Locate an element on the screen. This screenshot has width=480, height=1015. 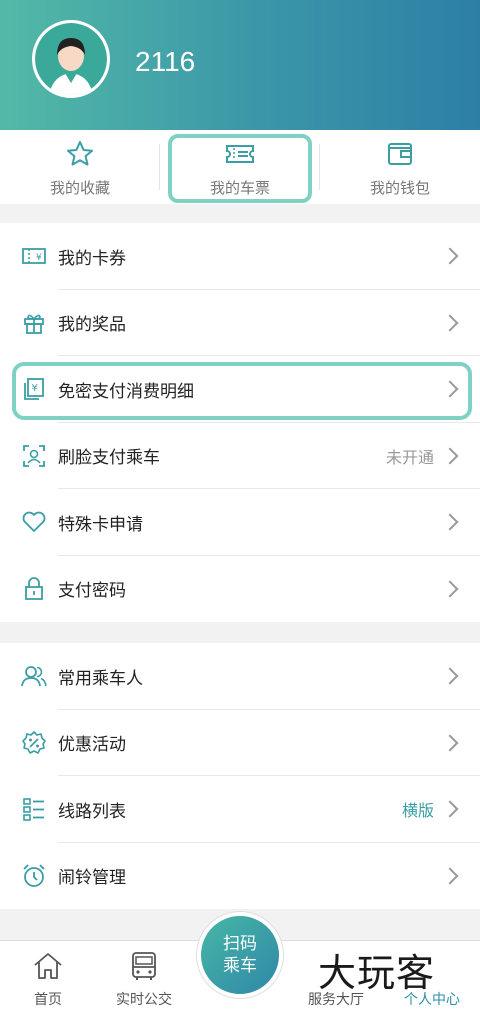
menu-item-password-free-payment: ¥ 免密支付消费明细 is located at coordinates (240, 389).